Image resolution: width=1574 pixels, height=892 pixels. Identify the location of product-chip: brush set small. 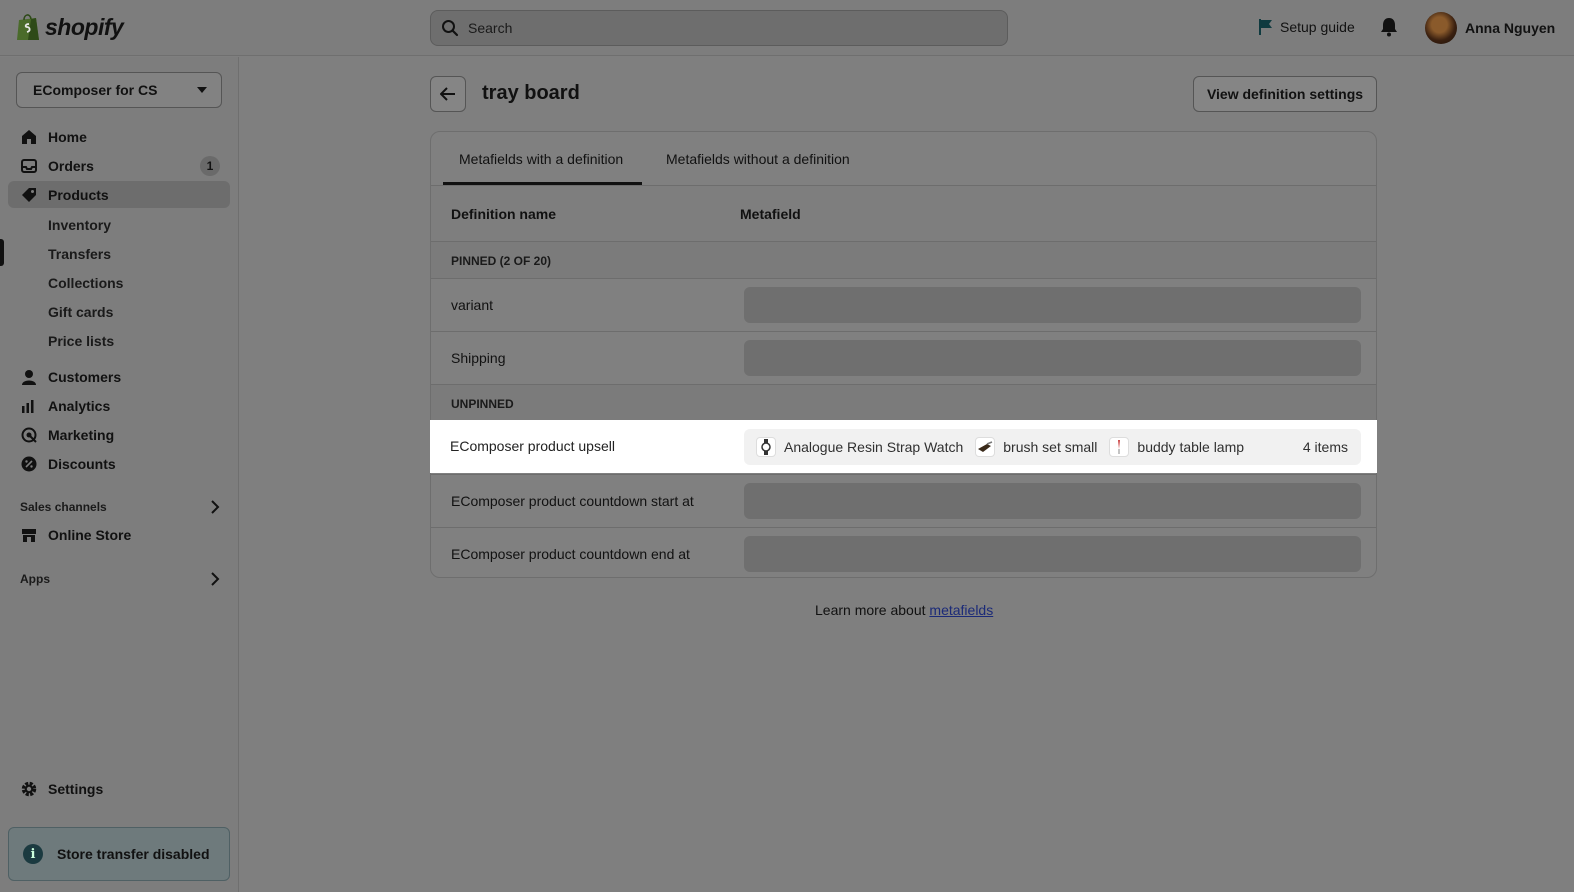
(1036, 447).